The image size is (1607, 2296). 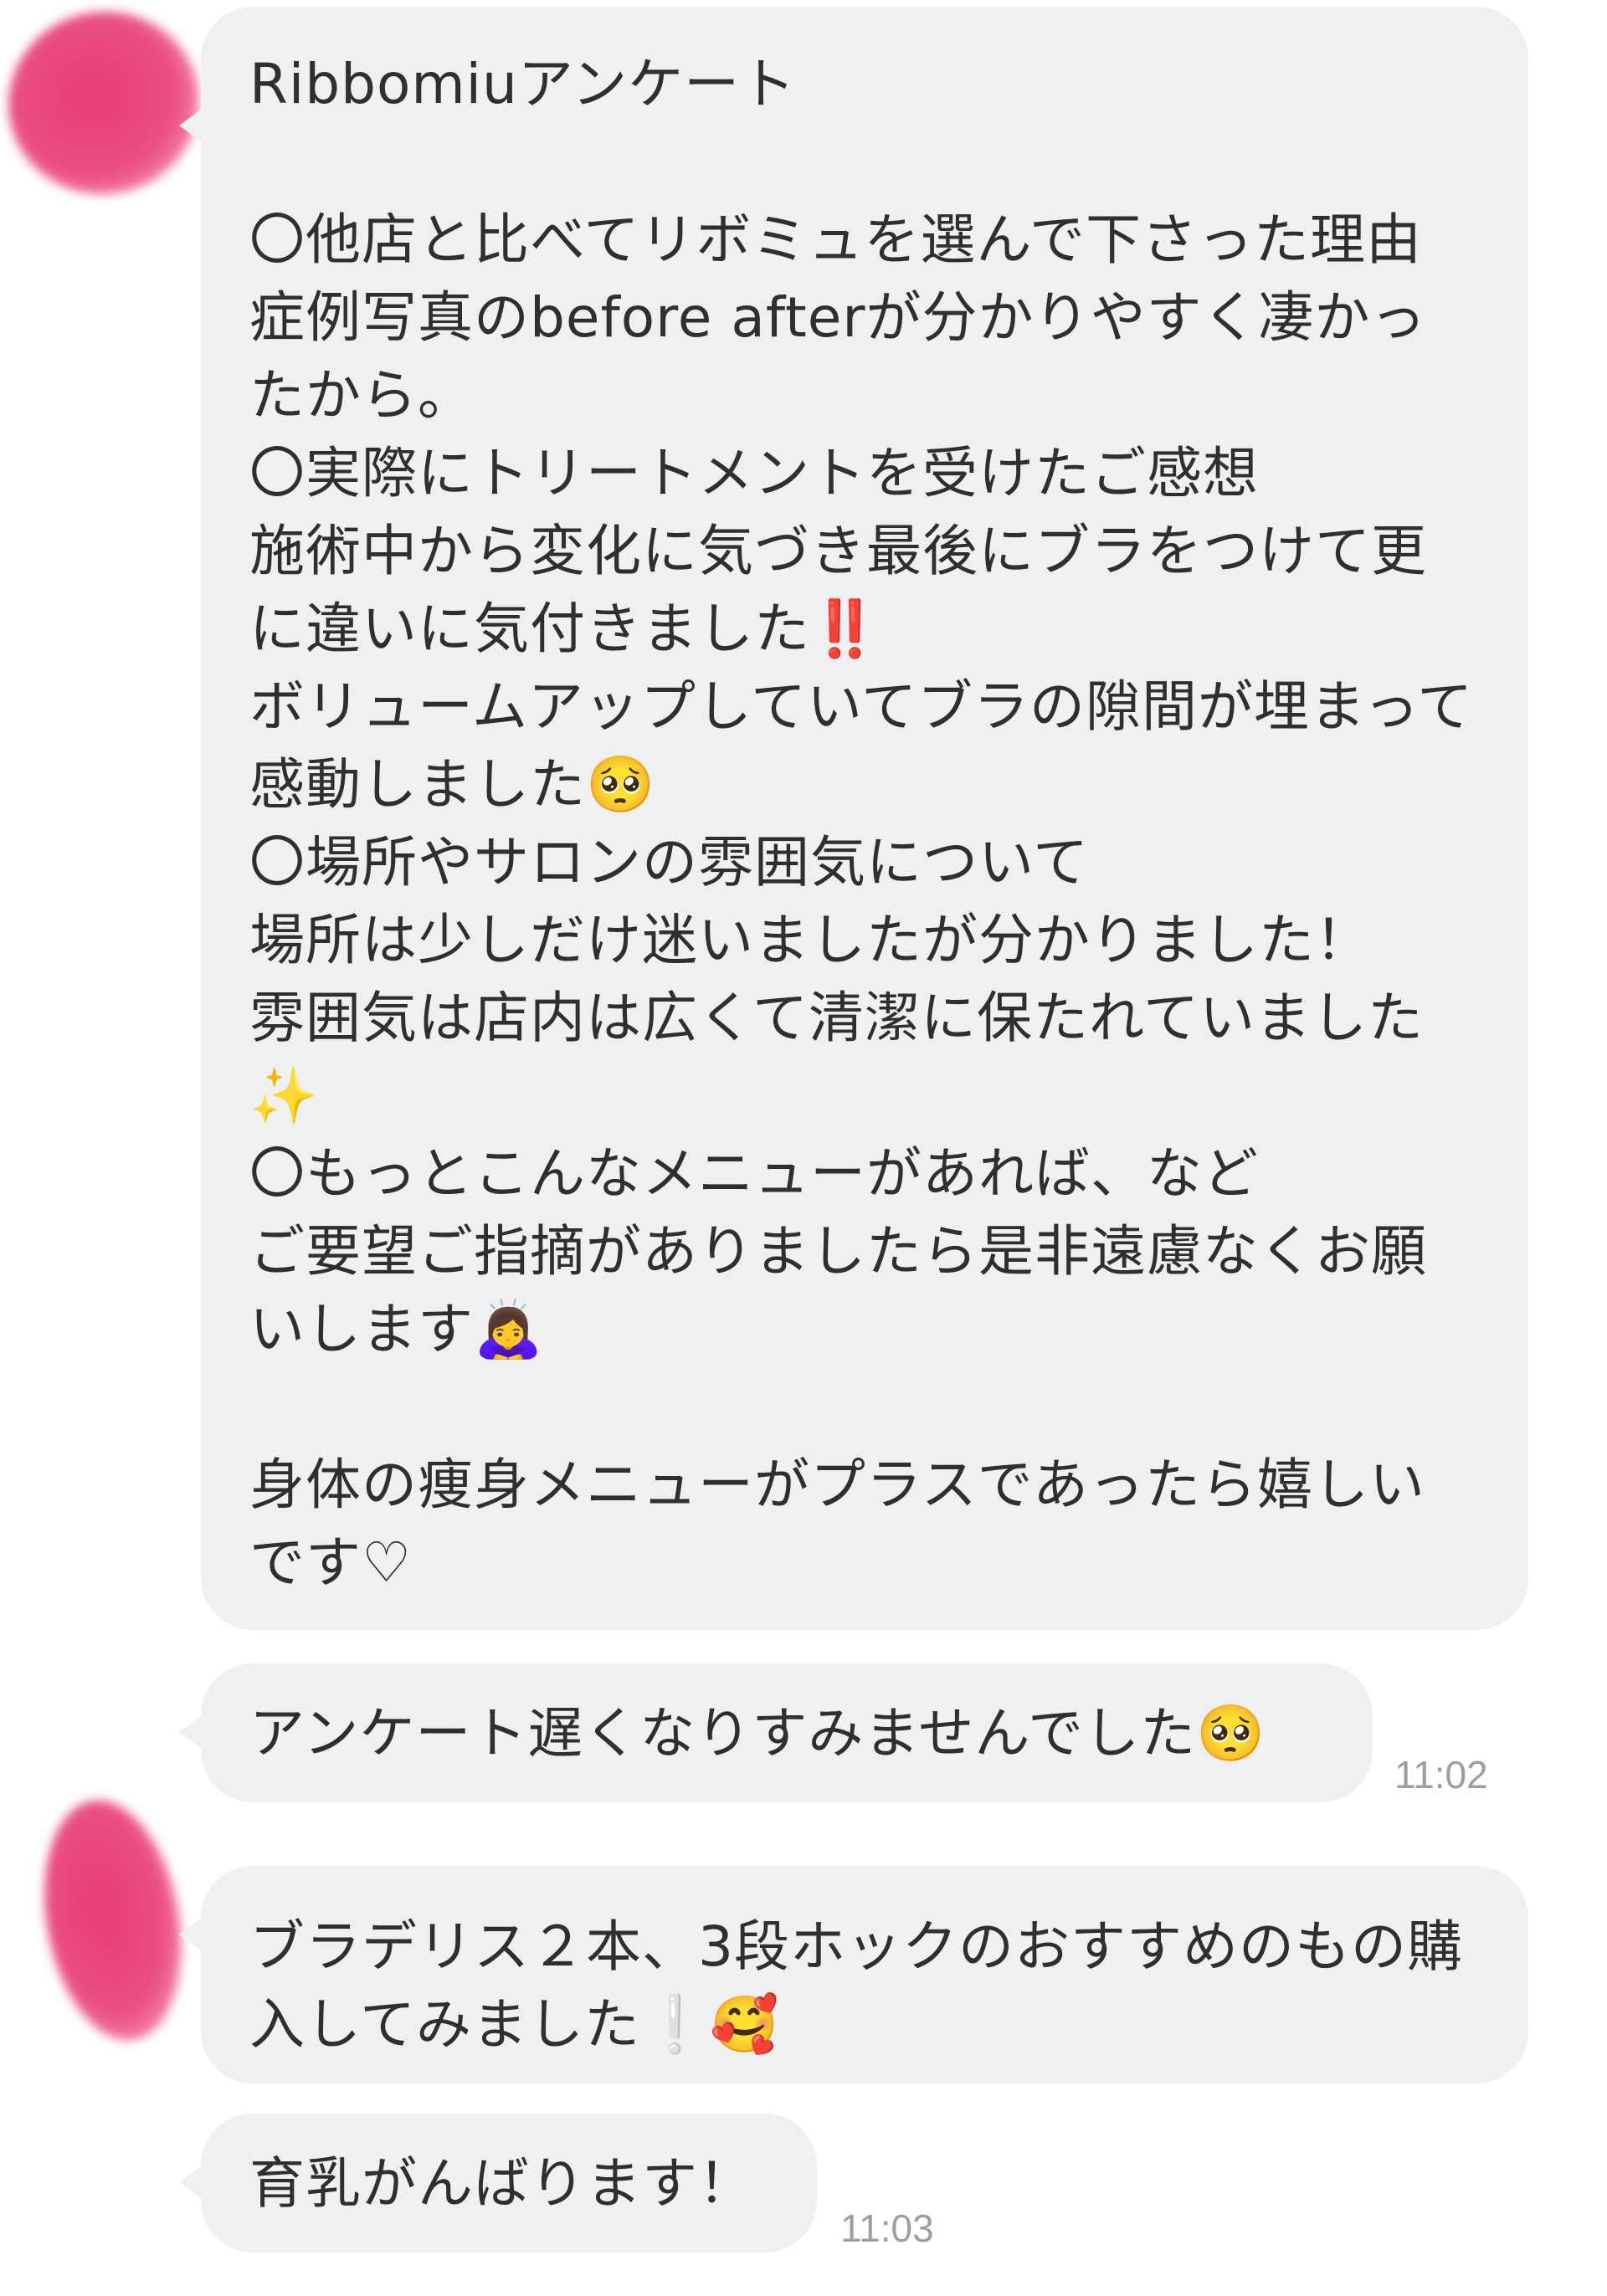 I want to click on message-text: 育乳がんばります！, so click(x=501, y=2183).